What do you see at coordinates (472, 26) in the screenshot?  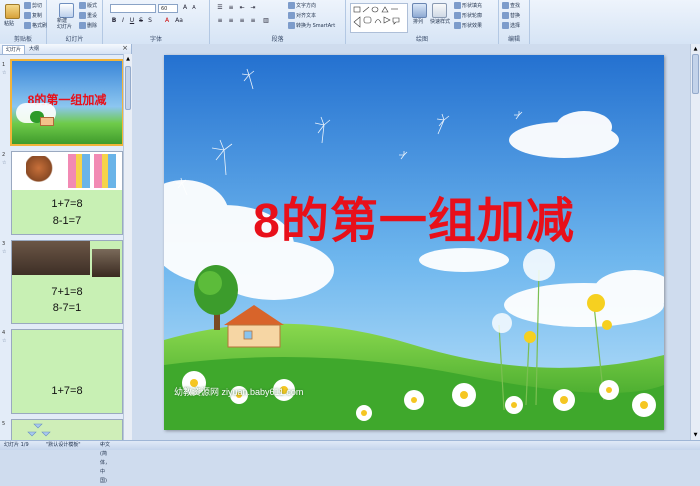 I see `shape-effects-label: 形状效果` at bounding box center [472, 26].